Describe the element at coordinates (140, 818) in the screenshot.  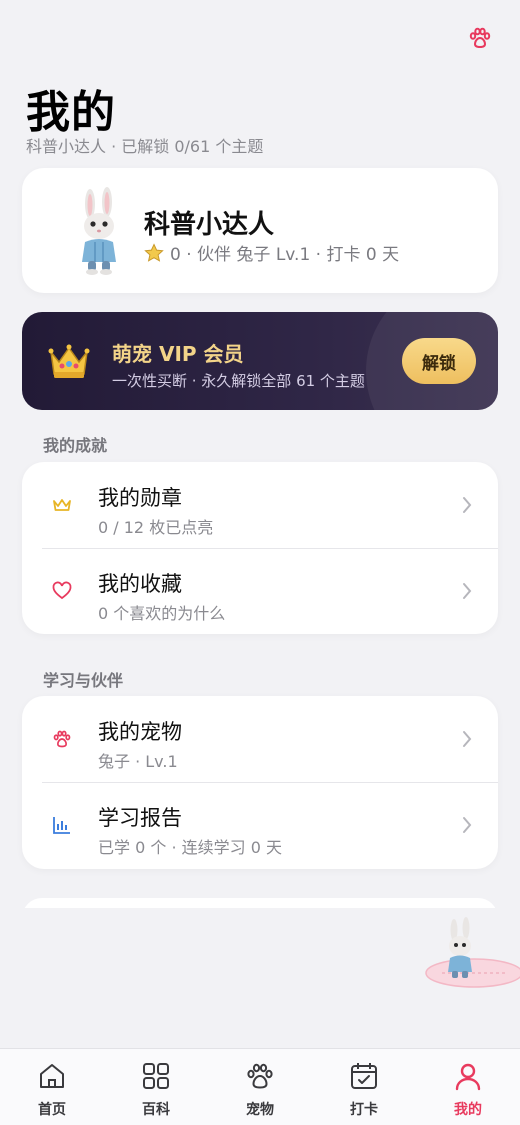
I see `list-item-title: 学习报告` at that location.